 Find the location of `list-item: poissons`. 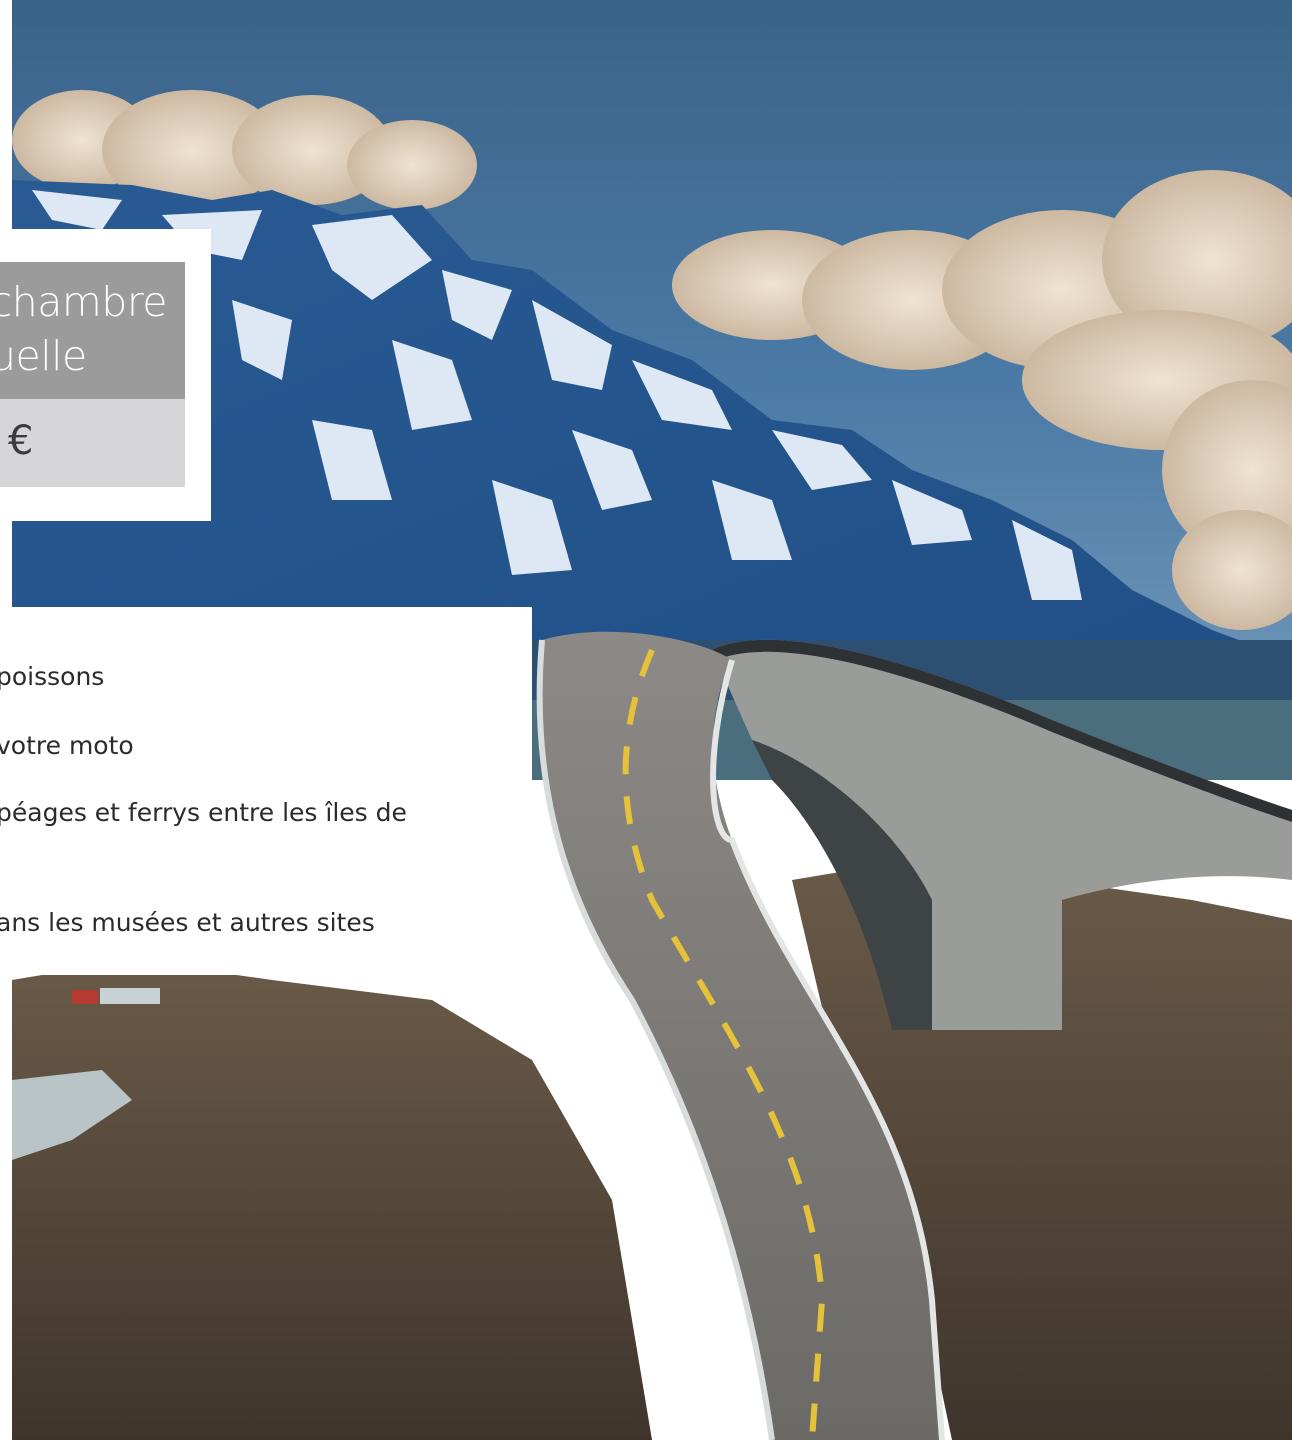

list-item: poissons is located at coordinates (52, 676).